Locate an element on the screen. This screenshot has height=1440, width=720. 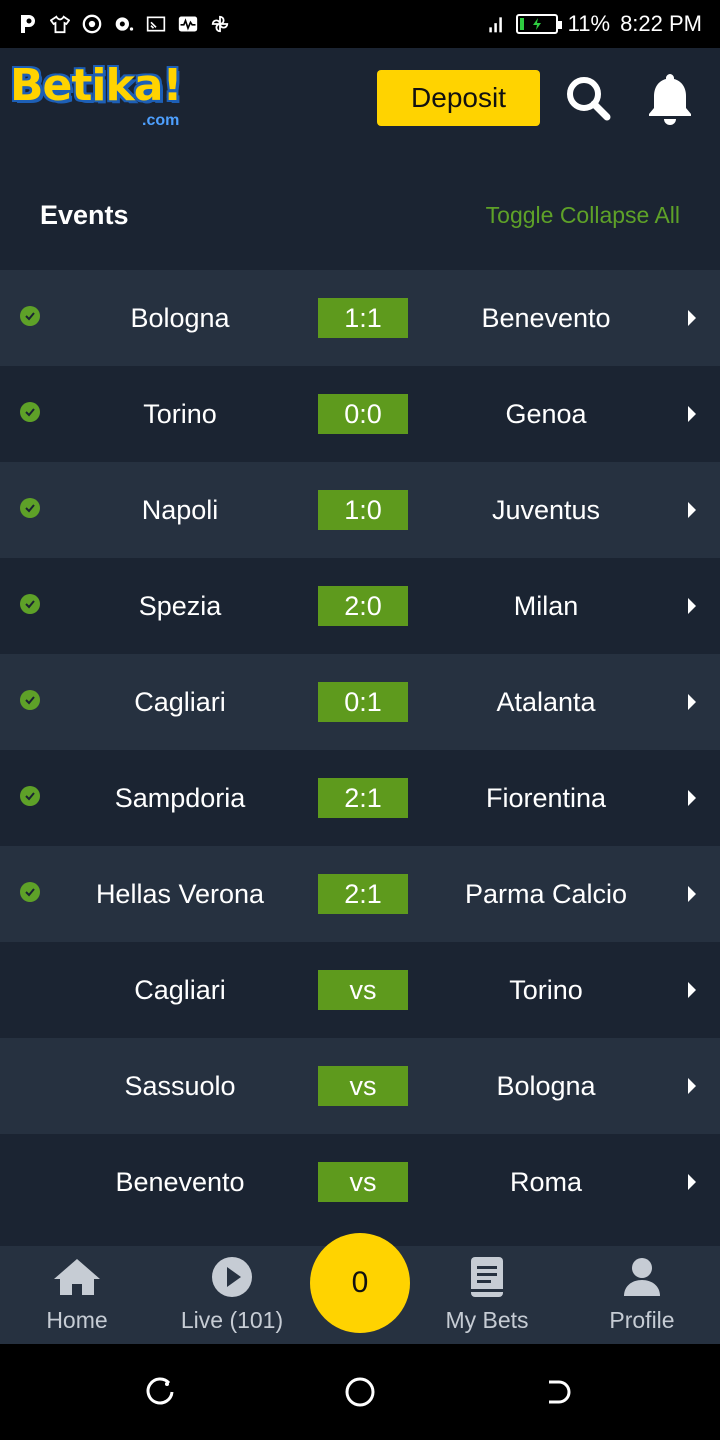
betslip-button: 0 is located at coordinates (360, 1283).